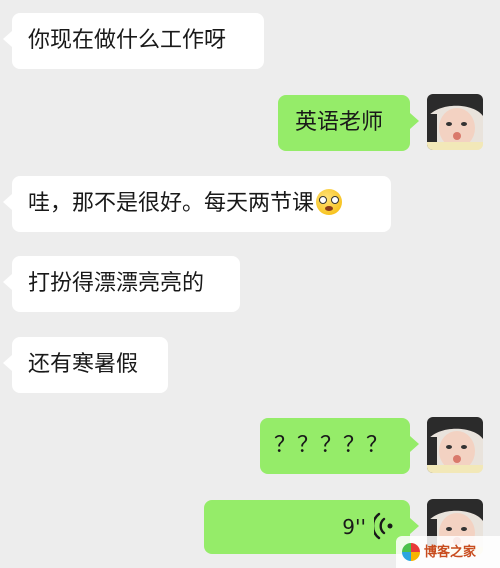 This screenshot has width=500, height=568. I want to click on message-bubble-incoming: 哇，那不是很好。每天两节课, so click(197, 204).